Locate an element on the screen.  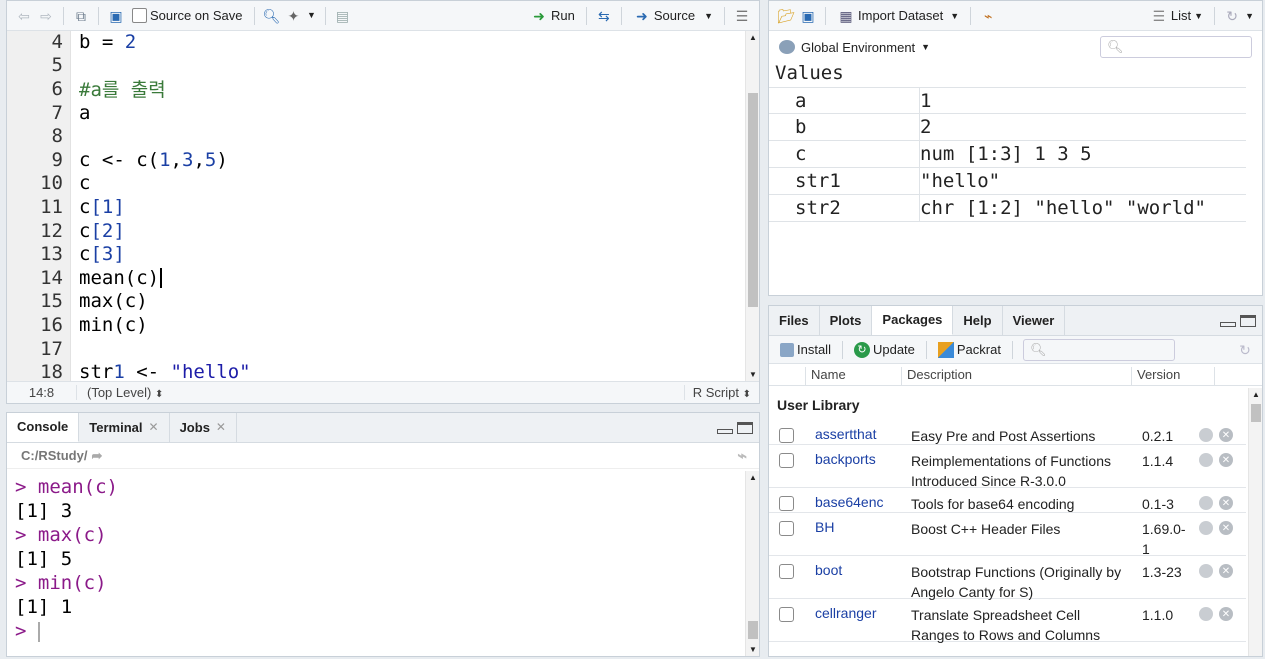
code-line: 6 #a를 출력 is located at coordinates (383, 89).